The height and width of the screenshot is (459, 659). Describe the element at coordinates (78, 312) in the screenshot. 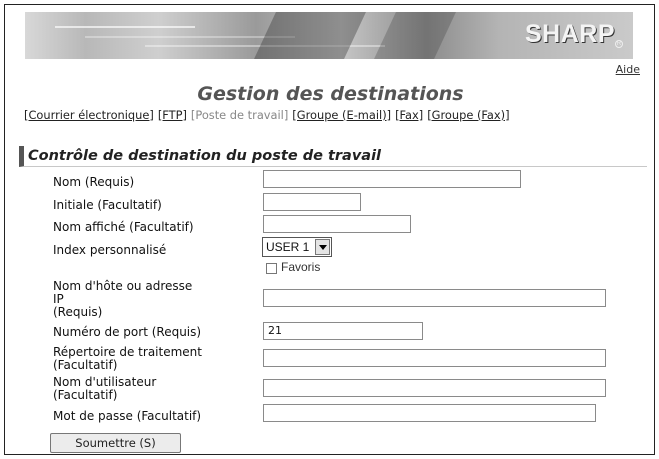

I see `host-label-line3: (Requis)` at that location.